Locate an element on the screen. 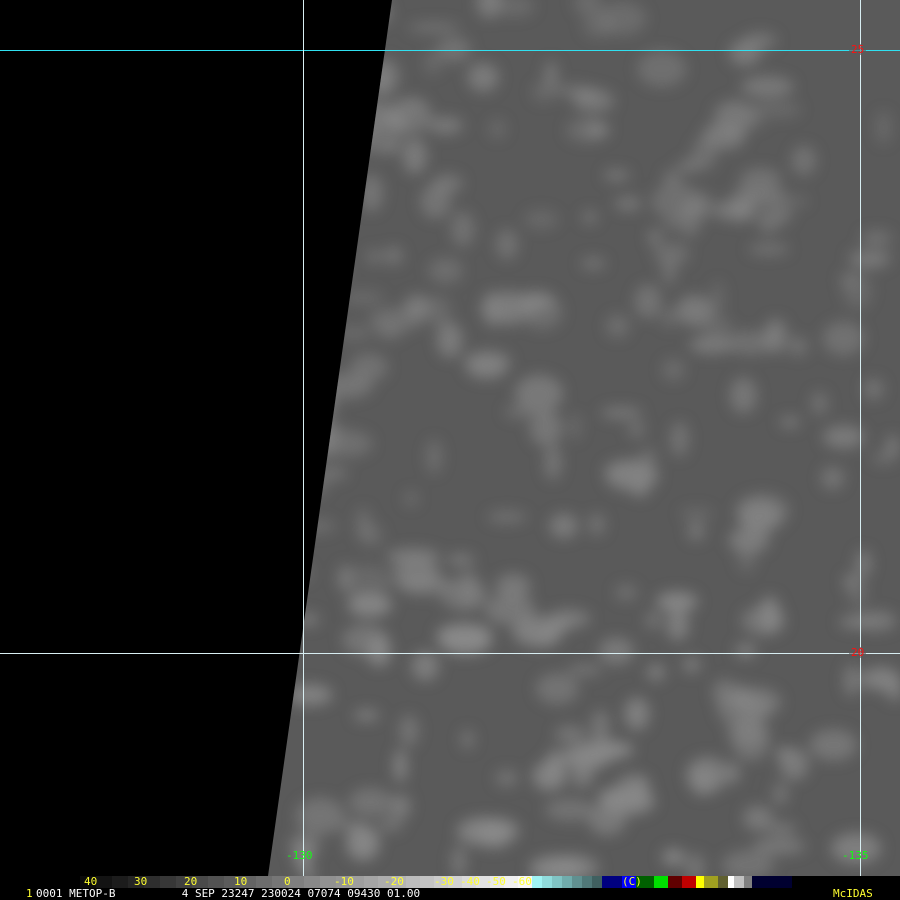 The width and height of the screenshot is (900, 900). colorbar-tick: -40 is located at coordinates (470, 881).